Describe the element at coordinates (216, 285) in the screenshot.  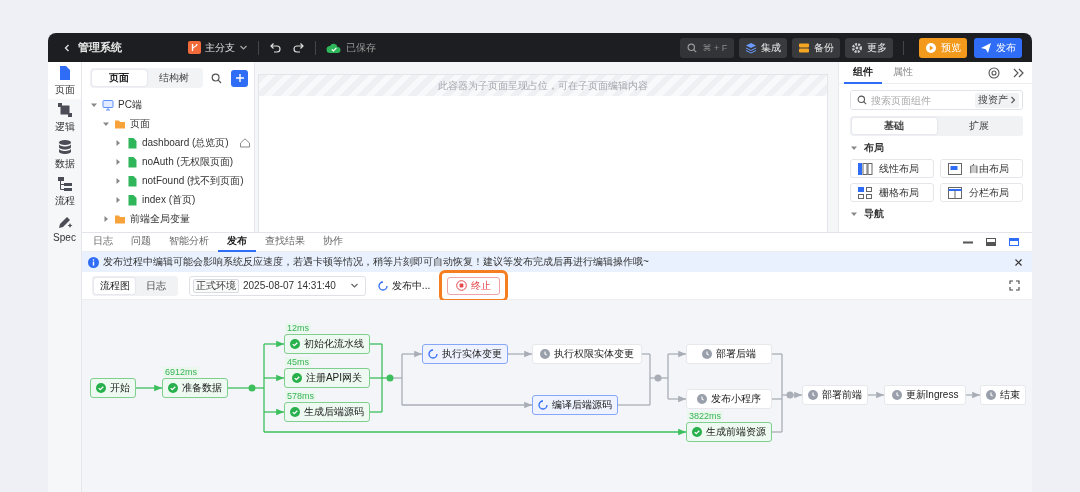
I see `environment-tag: 正式环境` at that location.